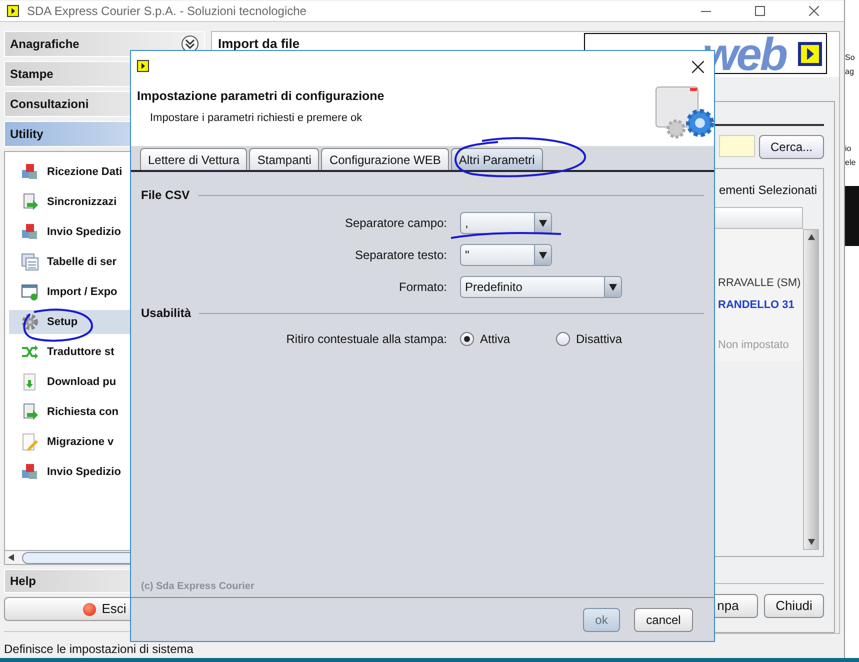 The image size is (859, 662). Describe the element at coordinates (30, 322) in the screenshot. I see `gear-icon` at that location.